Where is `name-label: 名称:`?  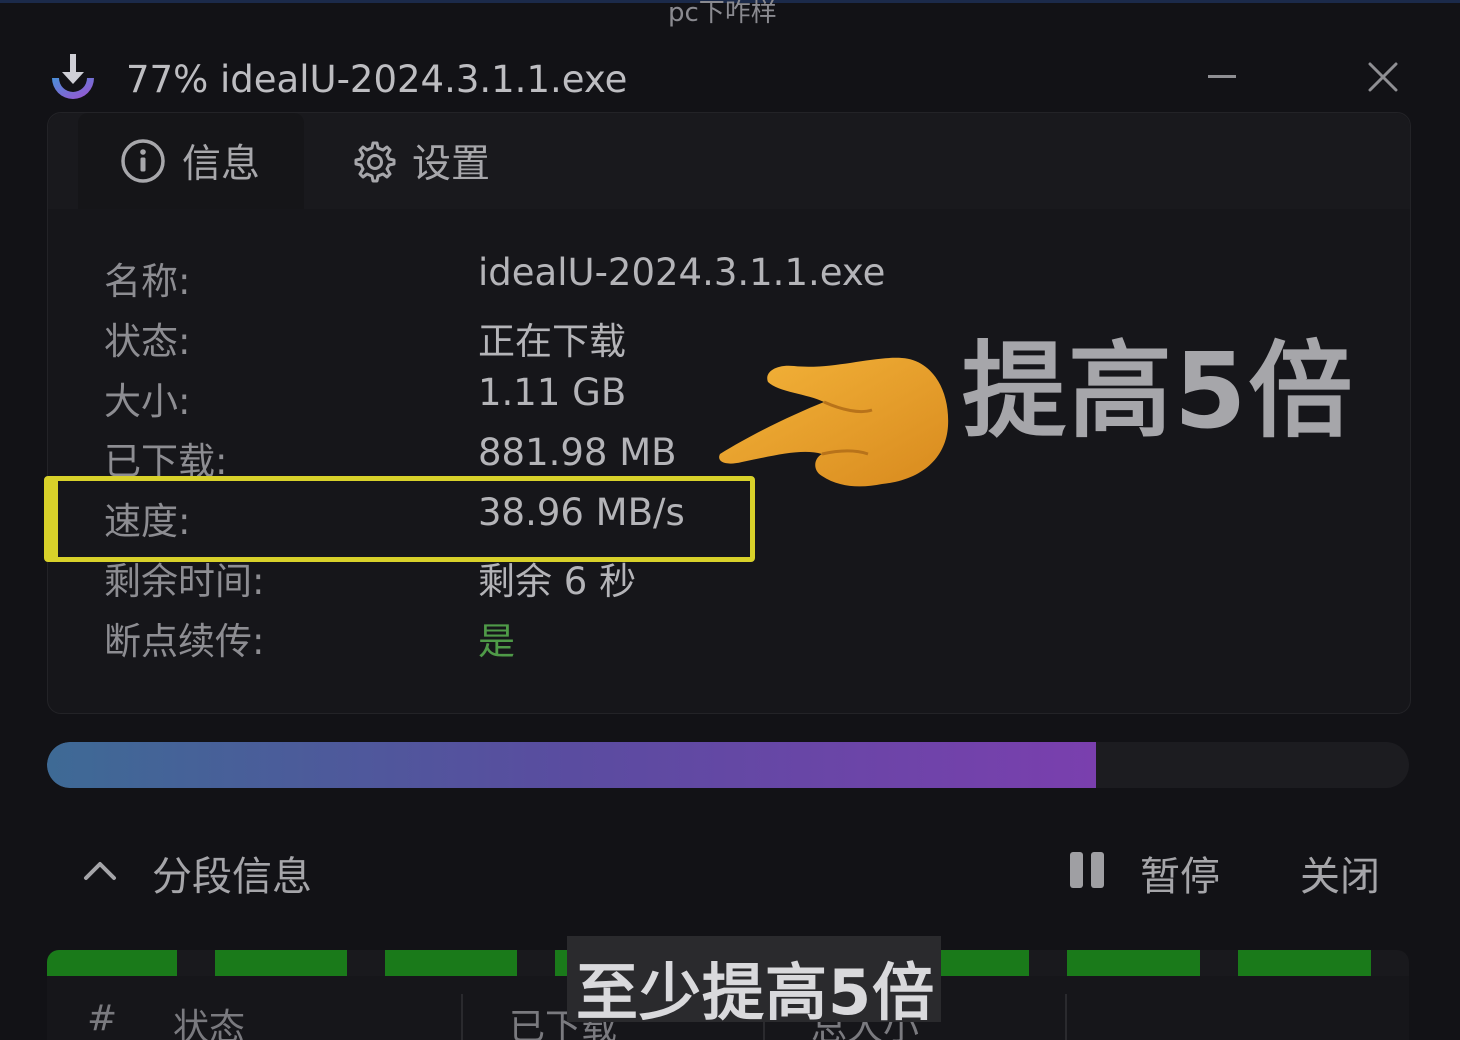
name-label: 名称: is located at coordinates (147, 281).